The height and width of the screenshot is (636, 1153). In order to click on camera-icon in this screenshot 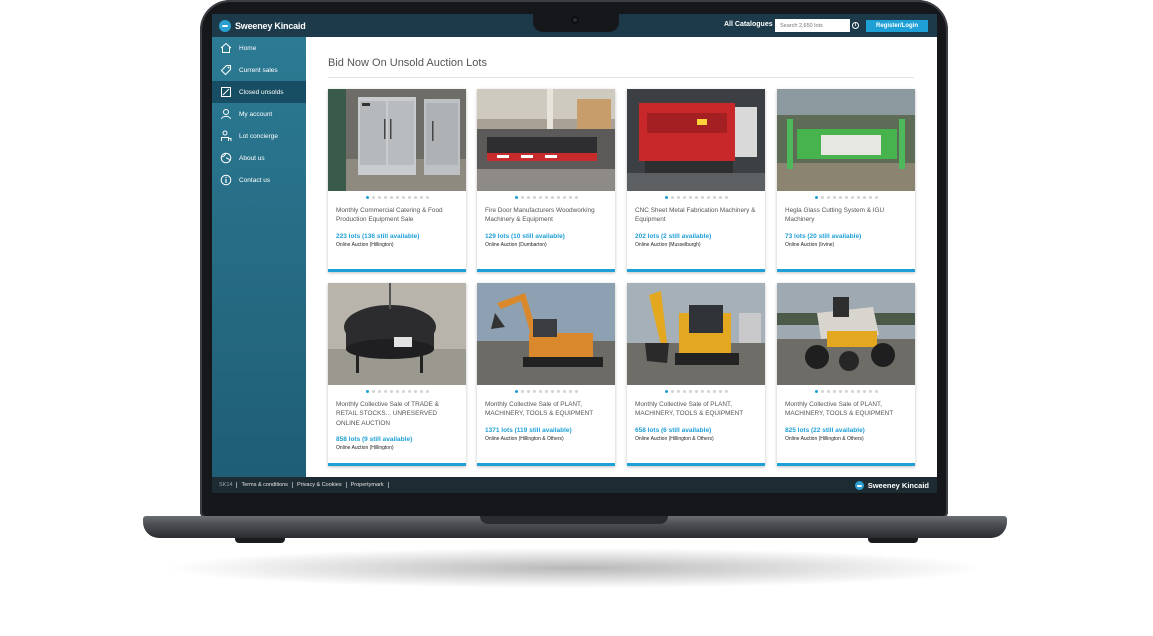, I will do `click(575, 20)`.